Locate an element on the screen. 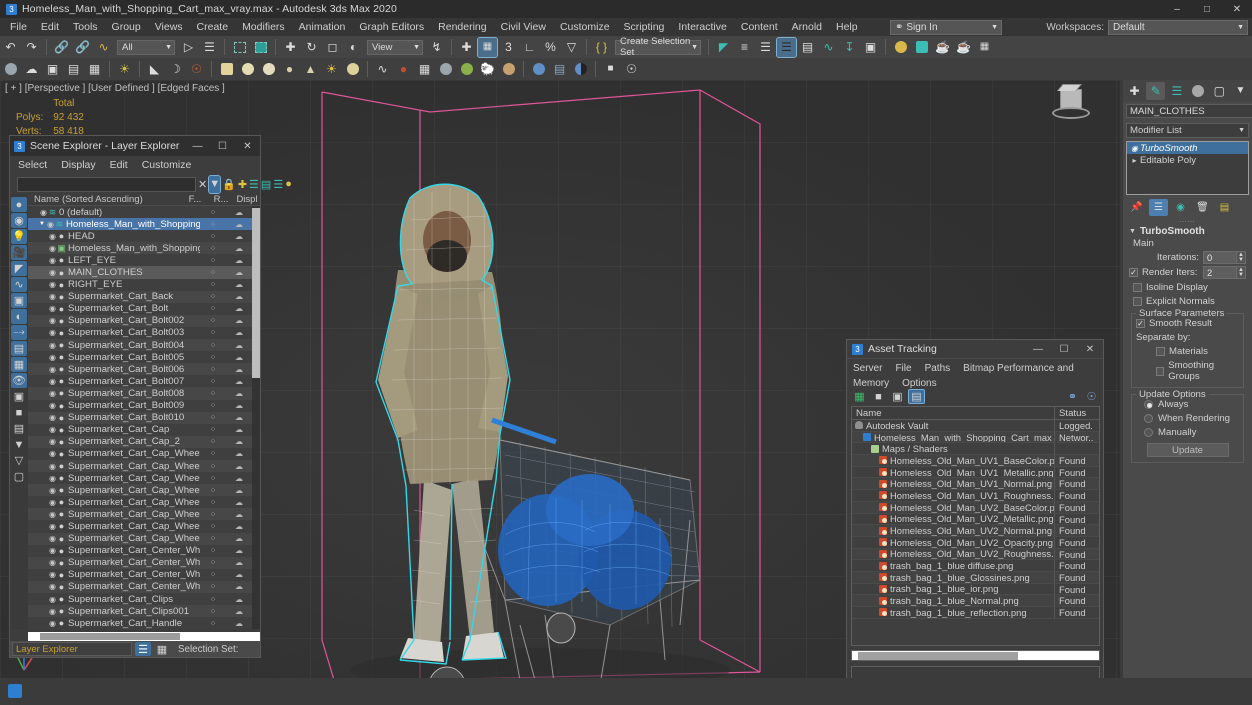  filter-icon: ▼ is located at coordinates (215, 184).